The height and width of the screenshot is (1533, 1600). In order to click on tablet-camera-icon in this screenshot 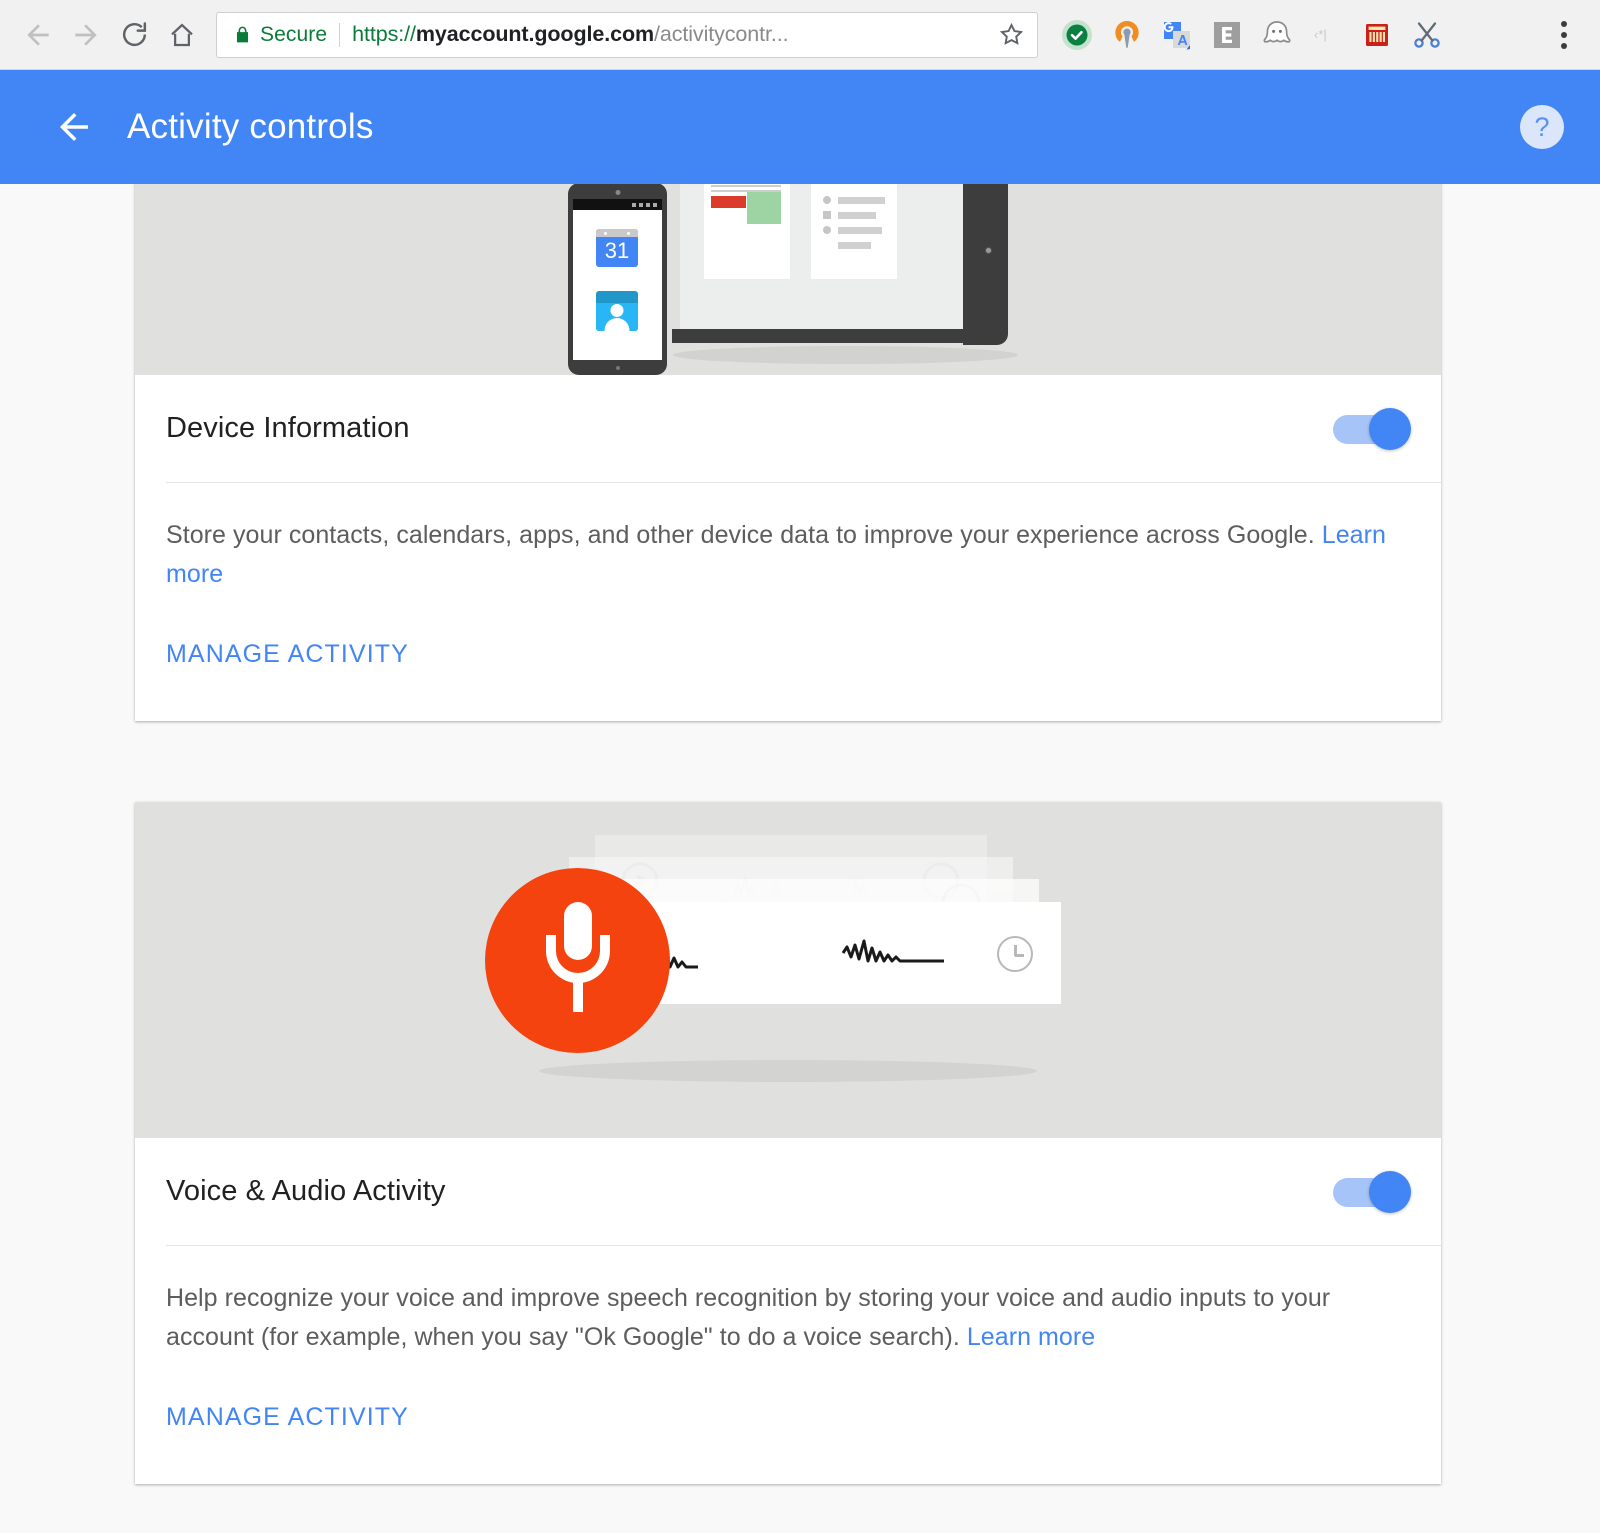, I will do `click(988, 250)`.